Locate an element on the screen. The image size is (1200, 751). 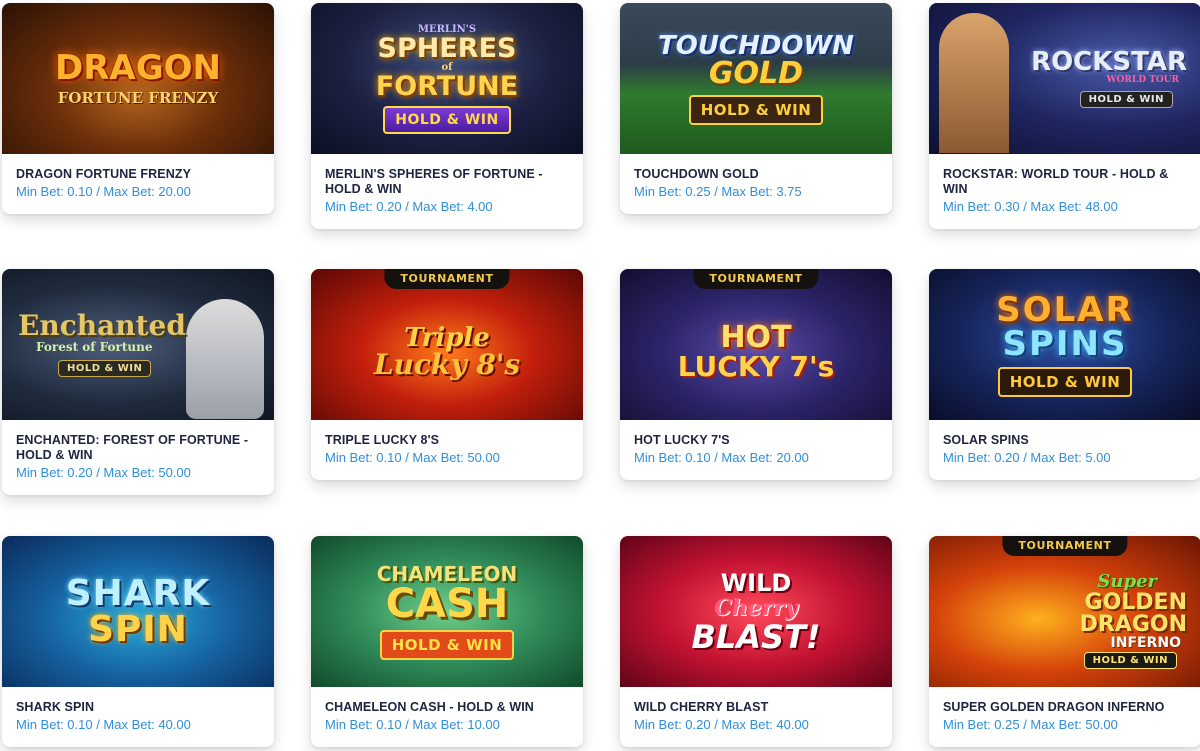
game-title: WILD CHERRY BLAST is located at coordinates (756, 707).